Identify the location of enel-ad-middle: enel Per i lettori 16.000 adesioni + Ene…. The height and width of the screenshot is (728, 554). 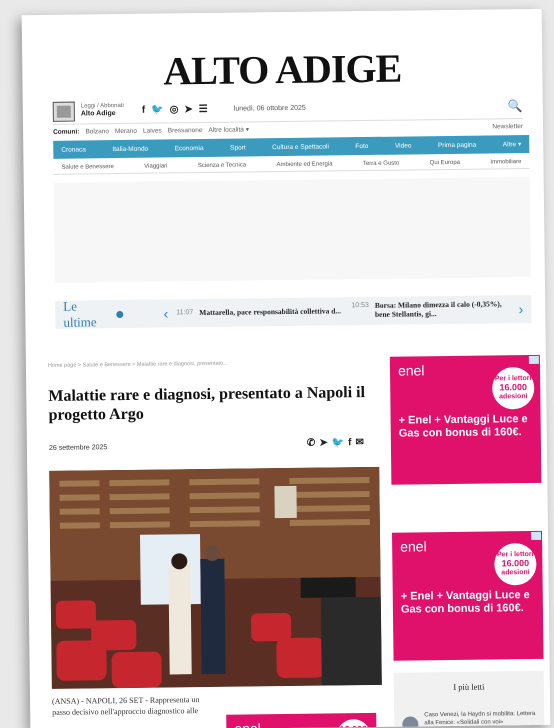
(467, 595).